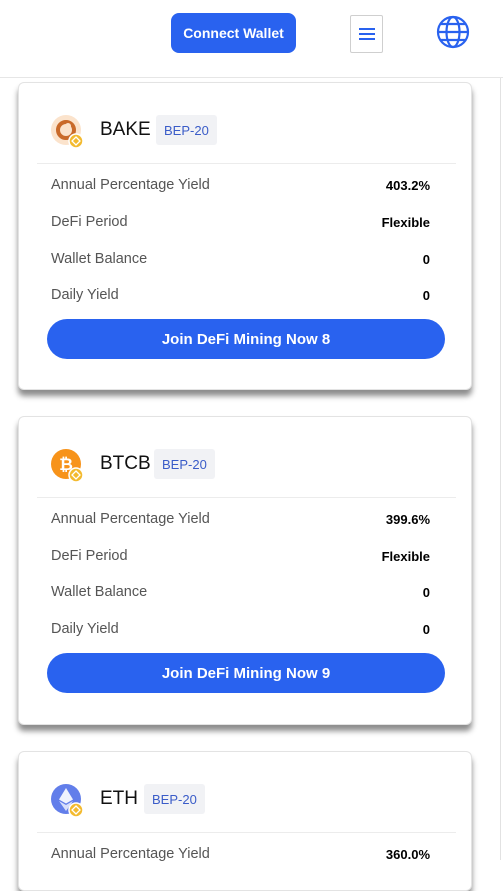 The height and width of the screenshot is (891, 503). I want to click on top-header: Connect Wallet, so click(251, 39).